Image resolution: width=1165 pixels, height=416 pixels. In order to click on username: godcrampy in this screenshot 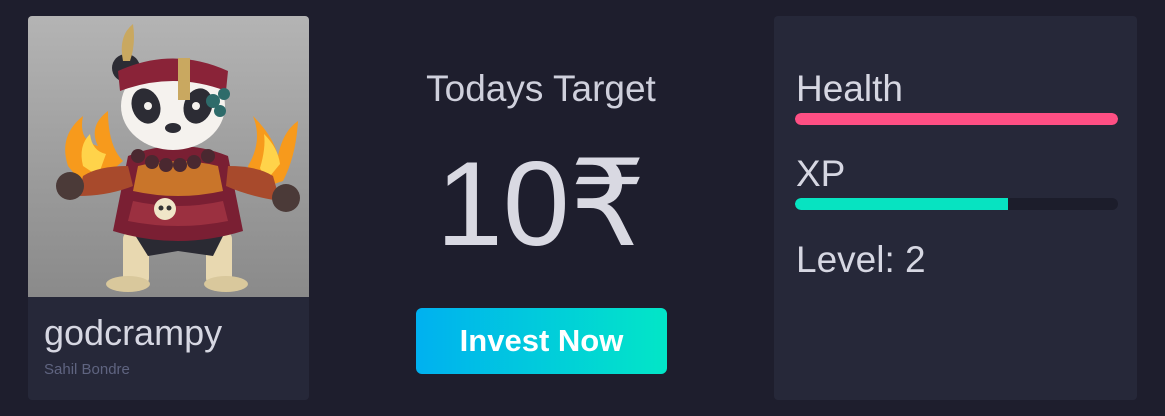, I will do `click(133, 332)`.